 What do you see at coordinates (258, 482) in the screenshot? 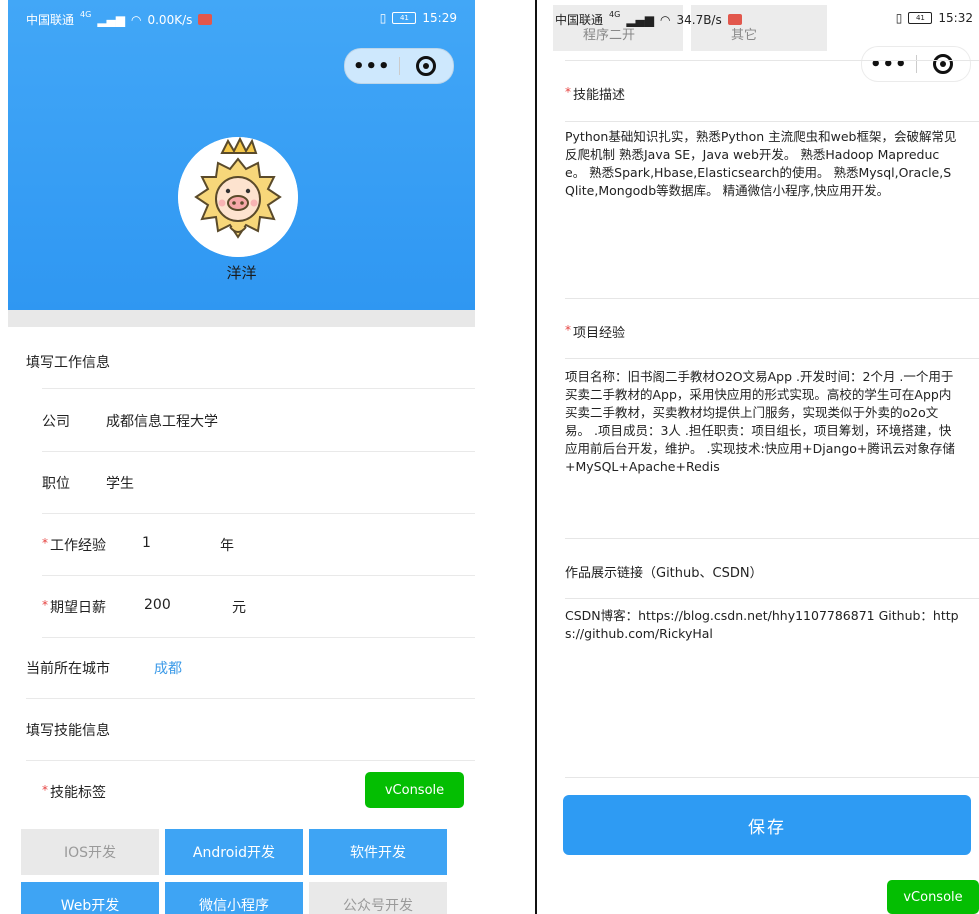
I see `position-field: 职位 学生` at bounding box center [258, 482].